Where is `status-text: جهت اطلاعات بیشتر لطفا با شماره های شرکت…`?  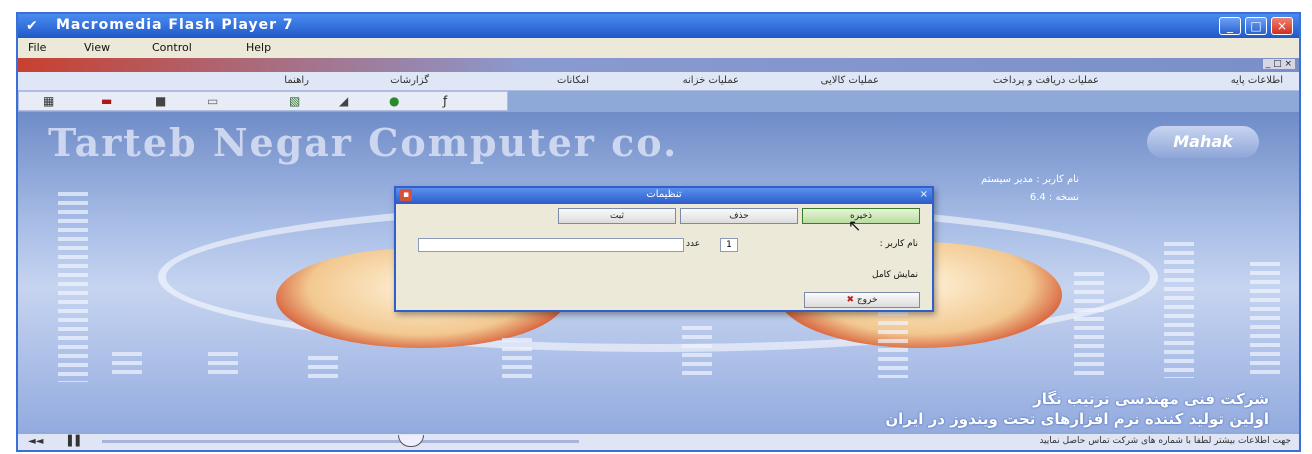 status-text: جهت اطلاعات بیشتر لطفا با شماره های شرکت… is located at coordinates (1165, 441).